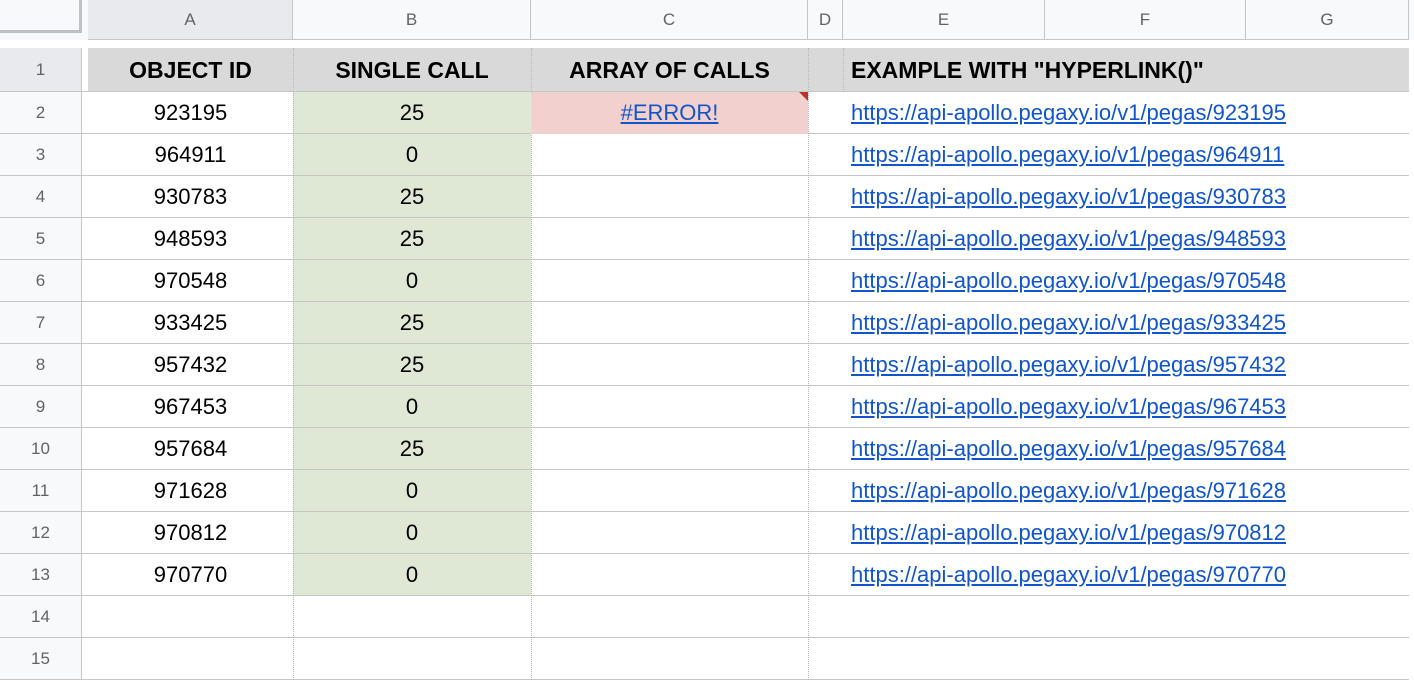 The height and width of the screenshot is (684, 1414). I want to click on cell-b12: 0, so click(412, 533).